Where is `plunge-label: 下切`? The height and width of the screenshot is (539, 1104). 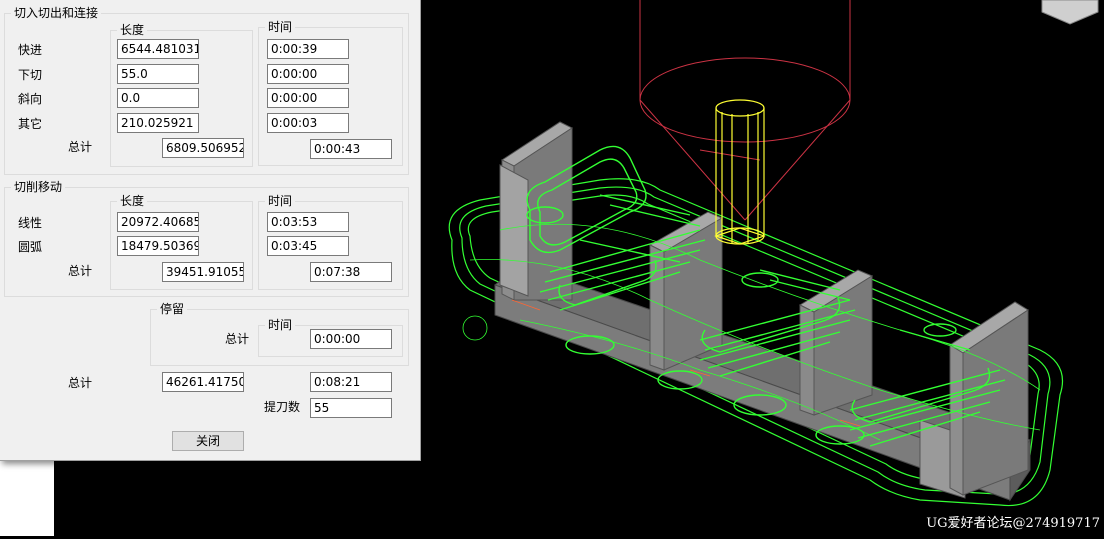
plunge-label: 下切 is located at coordinates (30, 75).